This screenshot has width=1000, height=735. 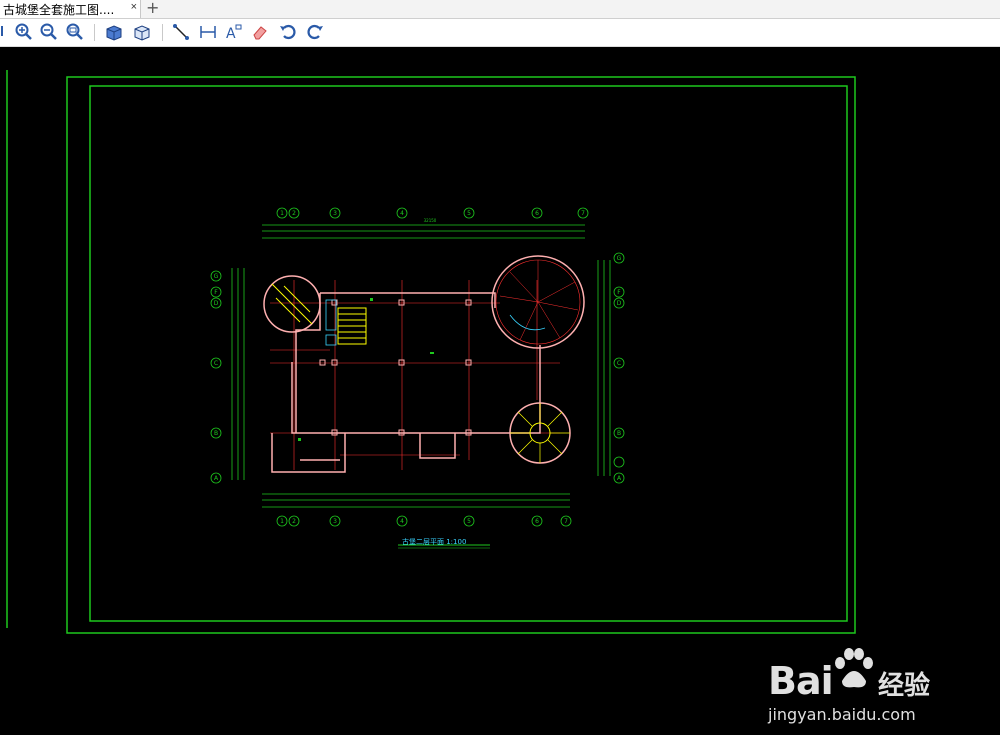 I want to click on watermark-brand-cn: 经验, so click(x=904, y=686).